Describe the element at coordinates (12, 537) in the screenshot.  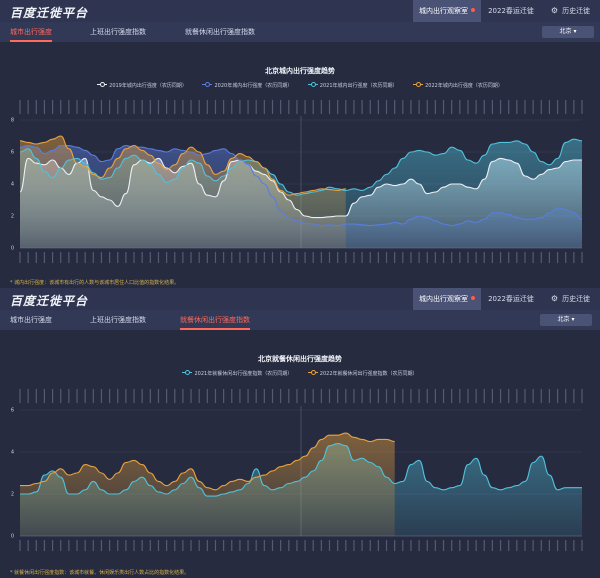
I see `y-tick-label: 0` at that location.